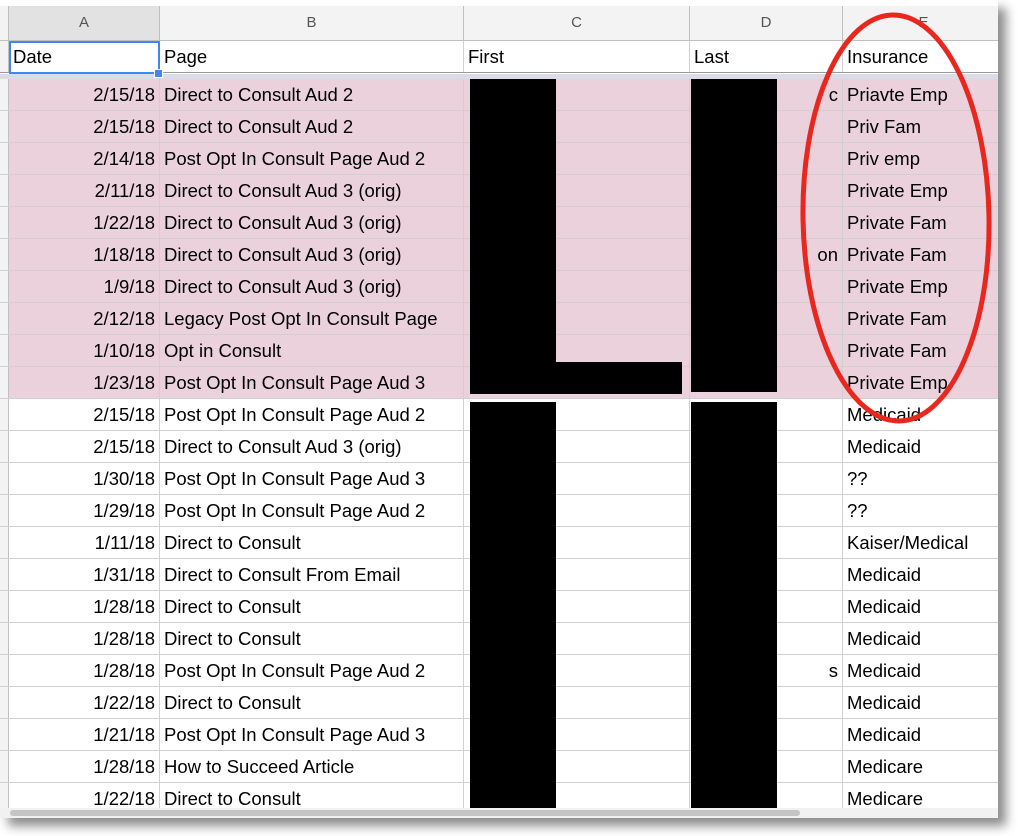  I want to click on header-last-cell: Last, so click(766, 56).